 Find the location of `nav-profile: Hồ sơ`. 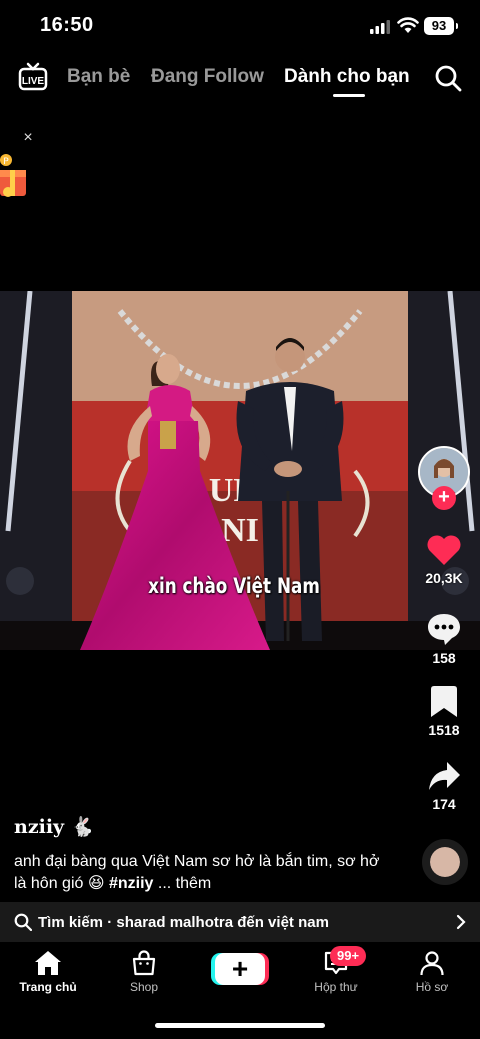

nav-profile: Hồ sơ is located at coordinates (432, 972).